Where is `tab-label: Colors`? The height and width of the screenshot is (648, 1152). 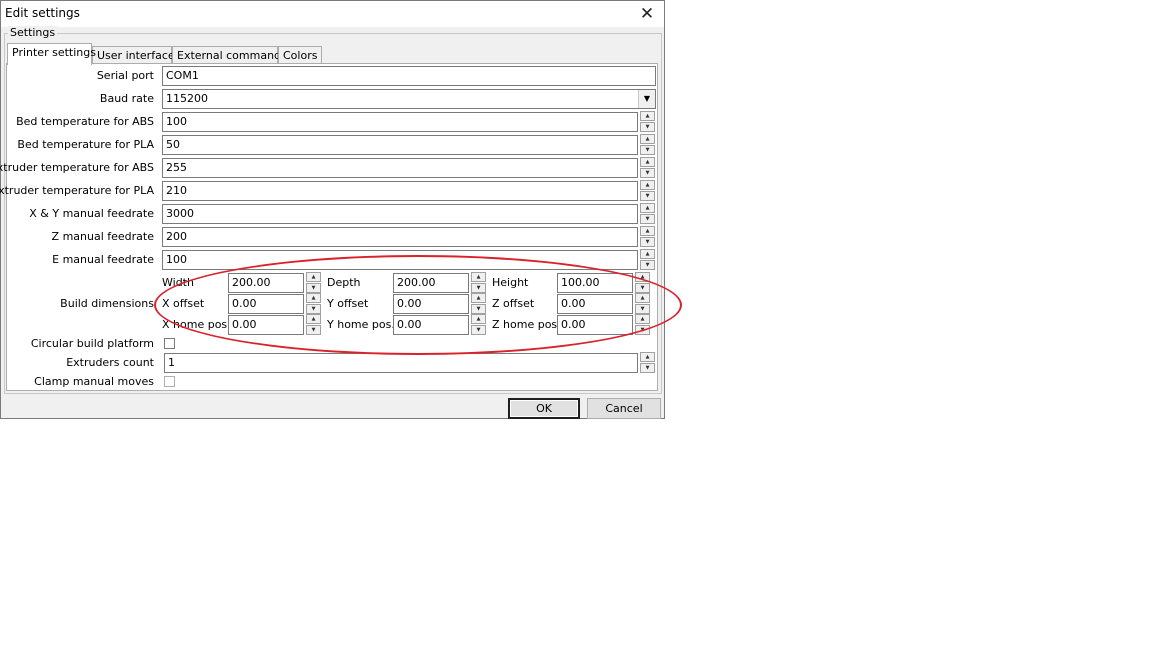
tab-label: Colors is located at coordinates (300, 55).